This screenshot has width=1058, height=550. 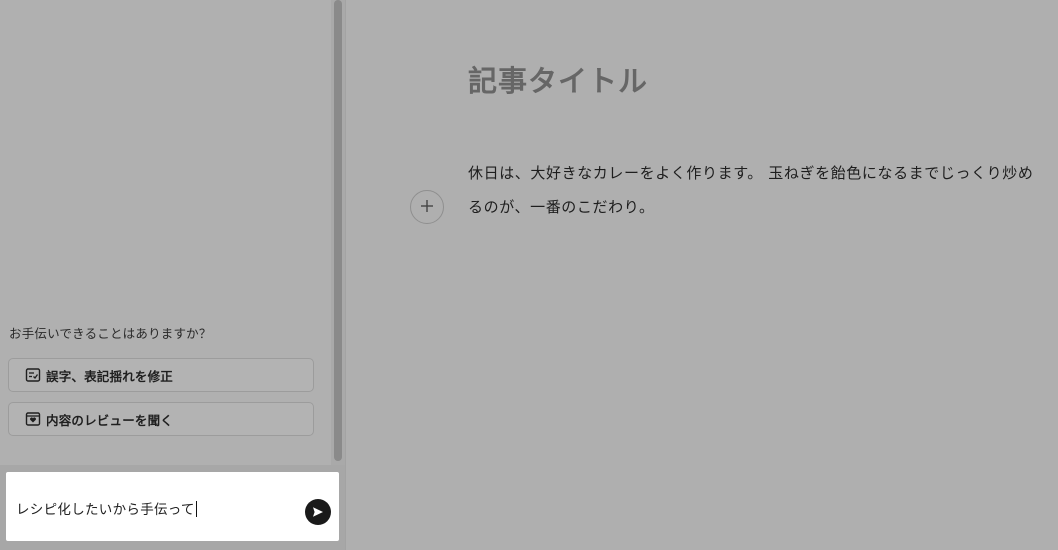 I want to click on add-block-button, so click(x=427, y=207).